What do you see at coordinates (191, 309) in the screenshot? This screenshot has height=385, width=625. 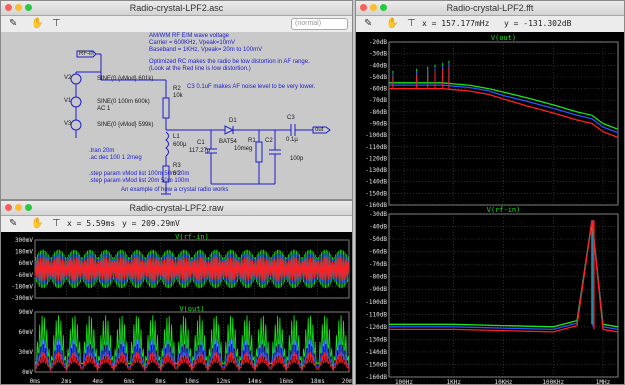 I see `transient-plot-title: V(out)` at bounding box center [191, 309].